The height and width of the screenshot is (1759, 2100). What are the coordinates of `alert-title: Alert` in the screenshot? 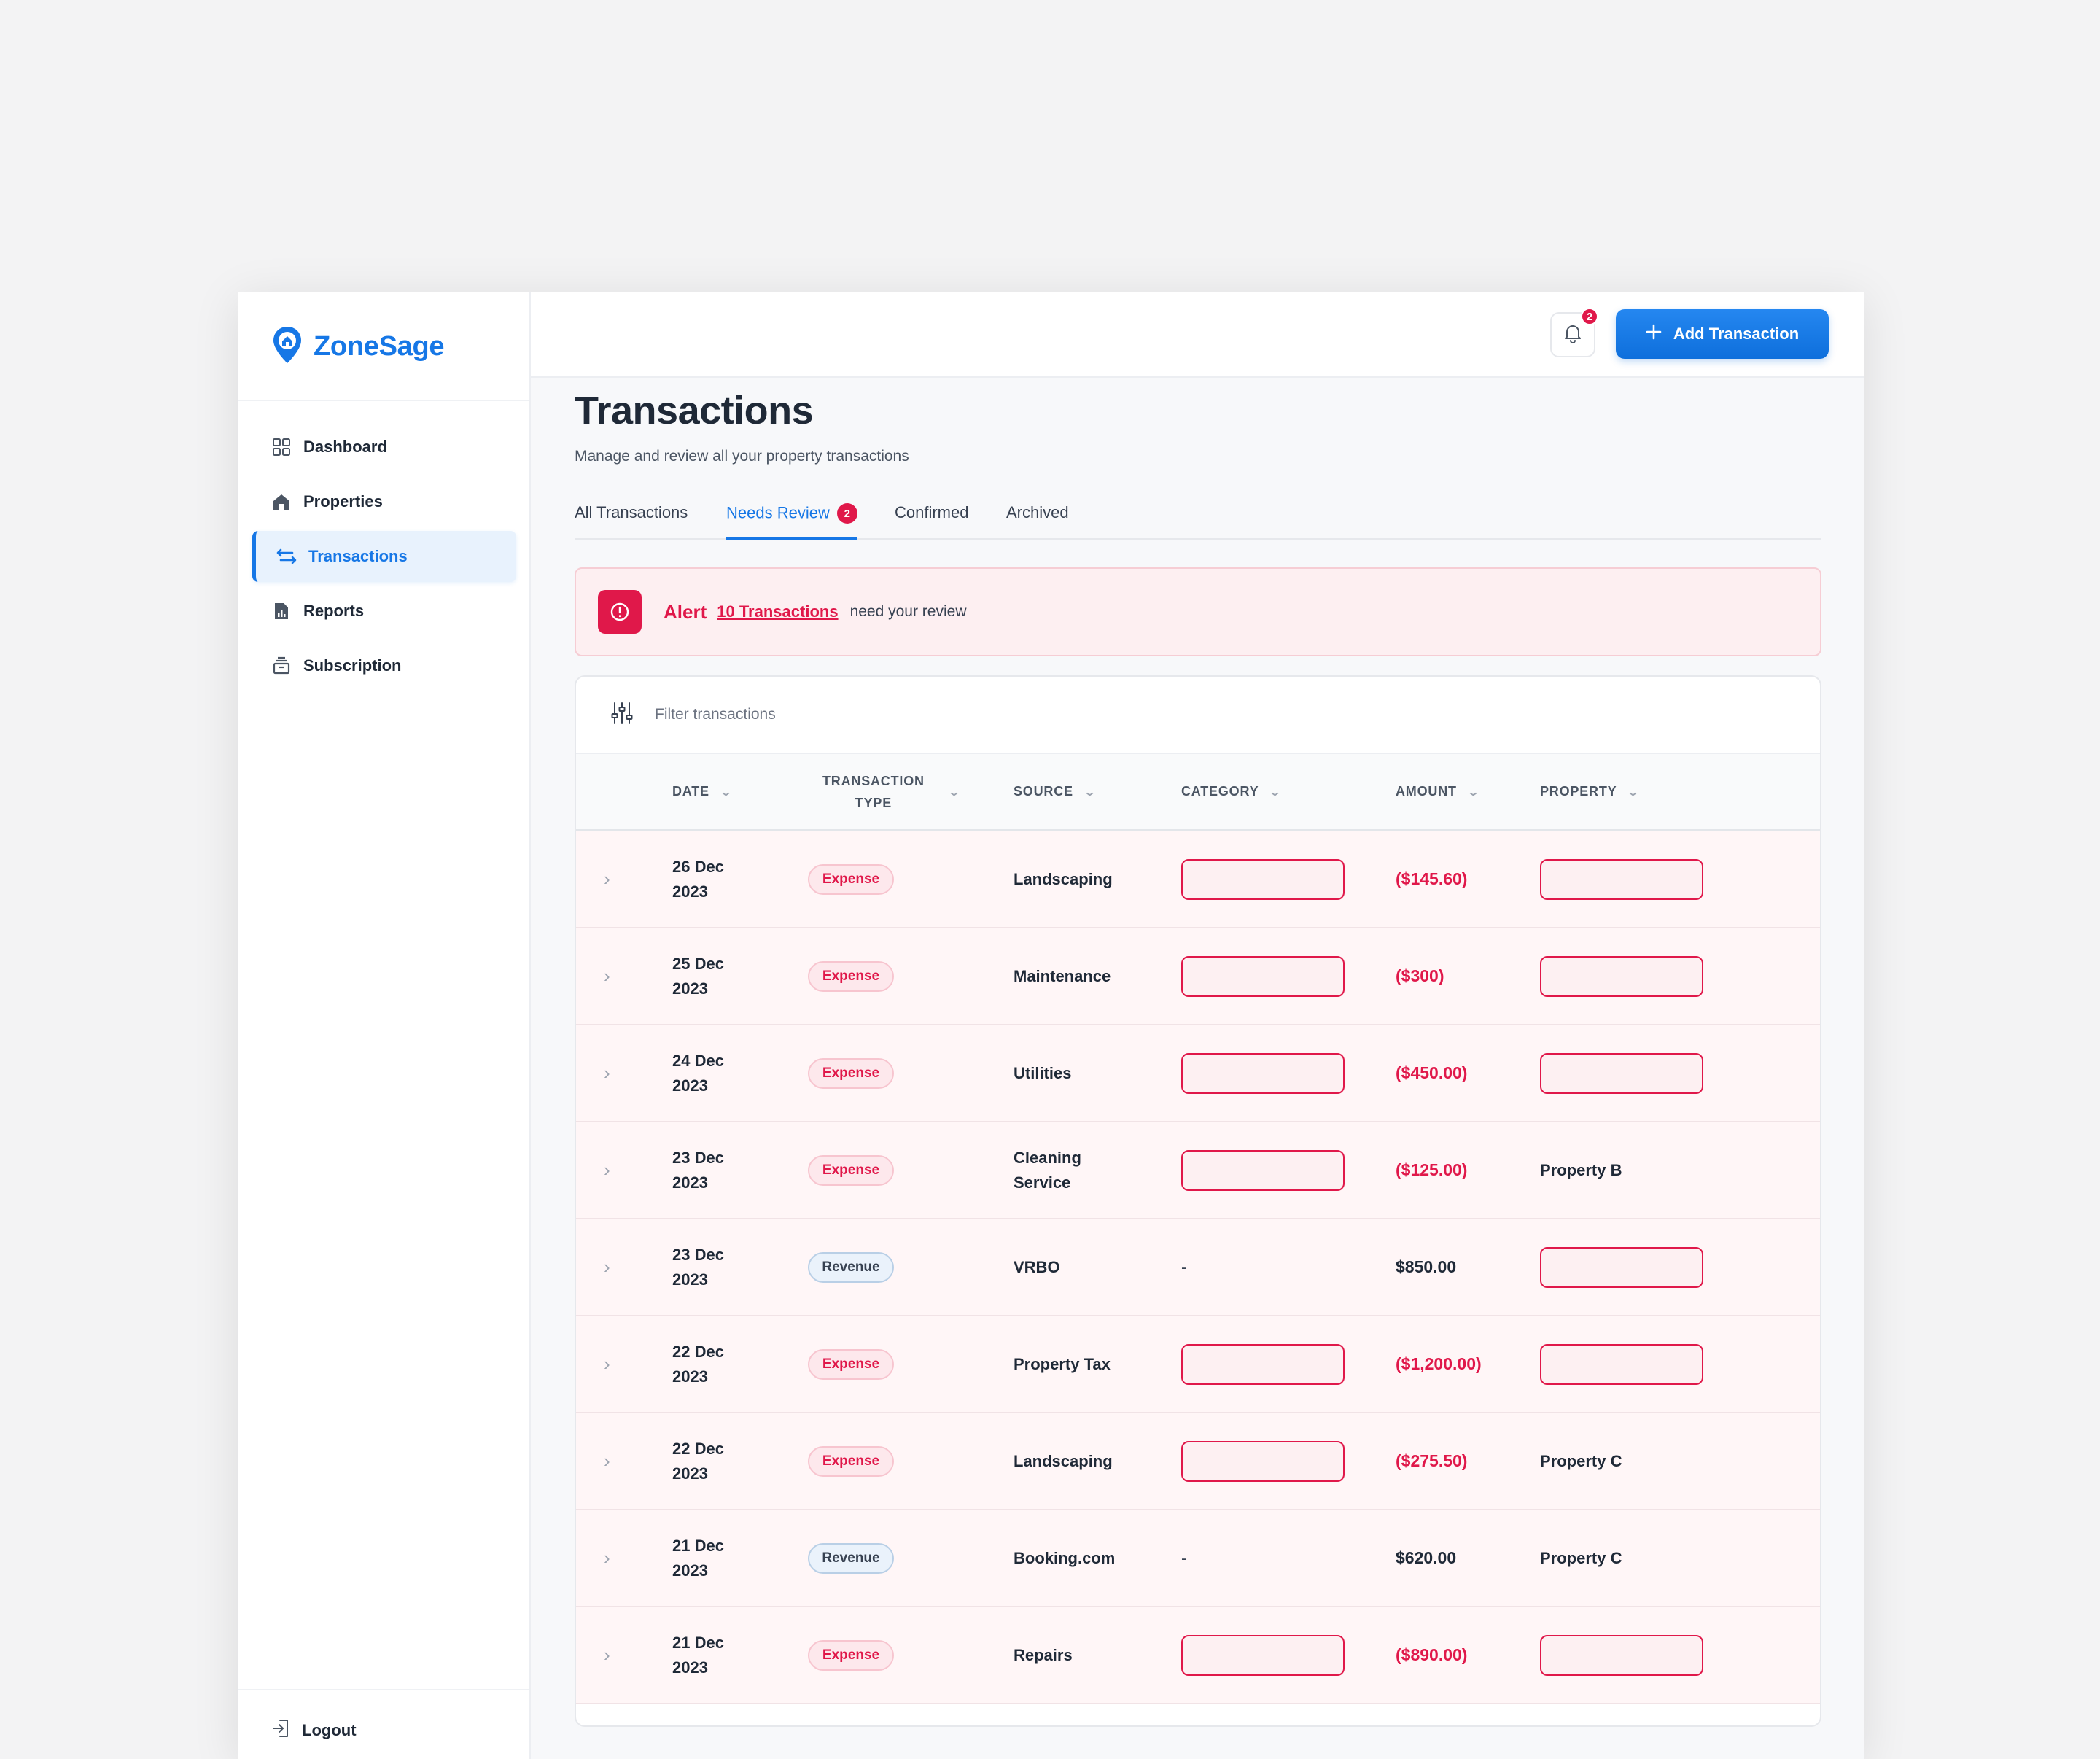 It's located at (685, 611).